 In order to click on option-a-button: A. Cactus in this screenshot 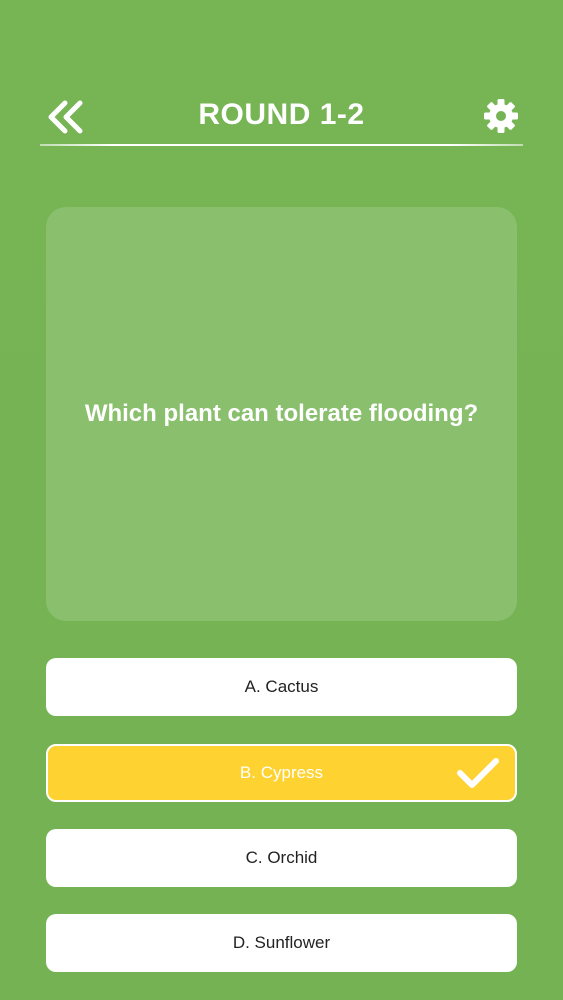, I will do `click(281, 687)`.